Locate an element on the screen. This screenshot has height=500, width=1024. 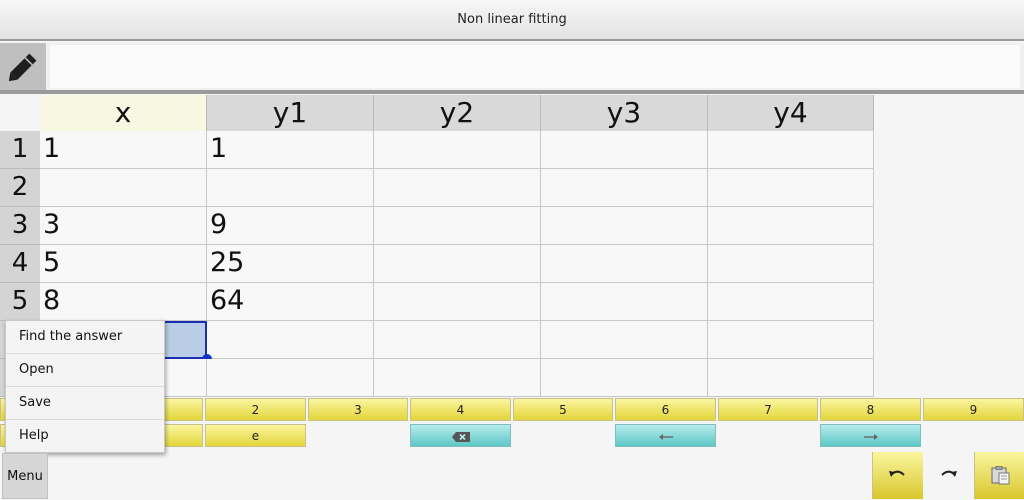
column-header-y3: y3 is located at coordinates (624, 113).